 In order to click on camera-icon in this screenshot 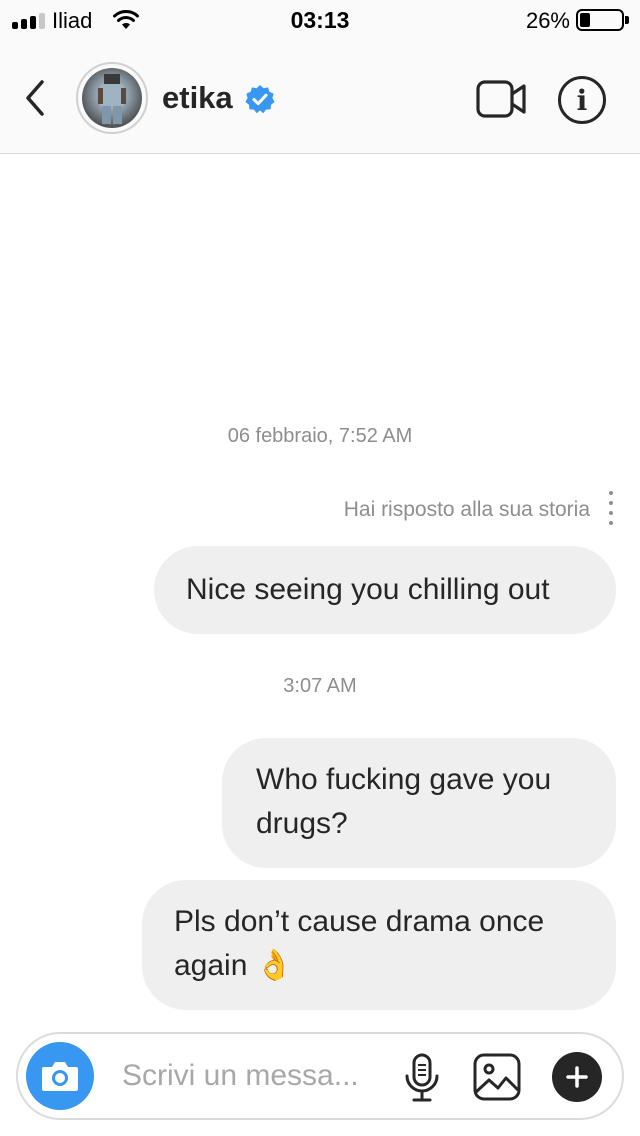, I will do `click(60, 1076)`.